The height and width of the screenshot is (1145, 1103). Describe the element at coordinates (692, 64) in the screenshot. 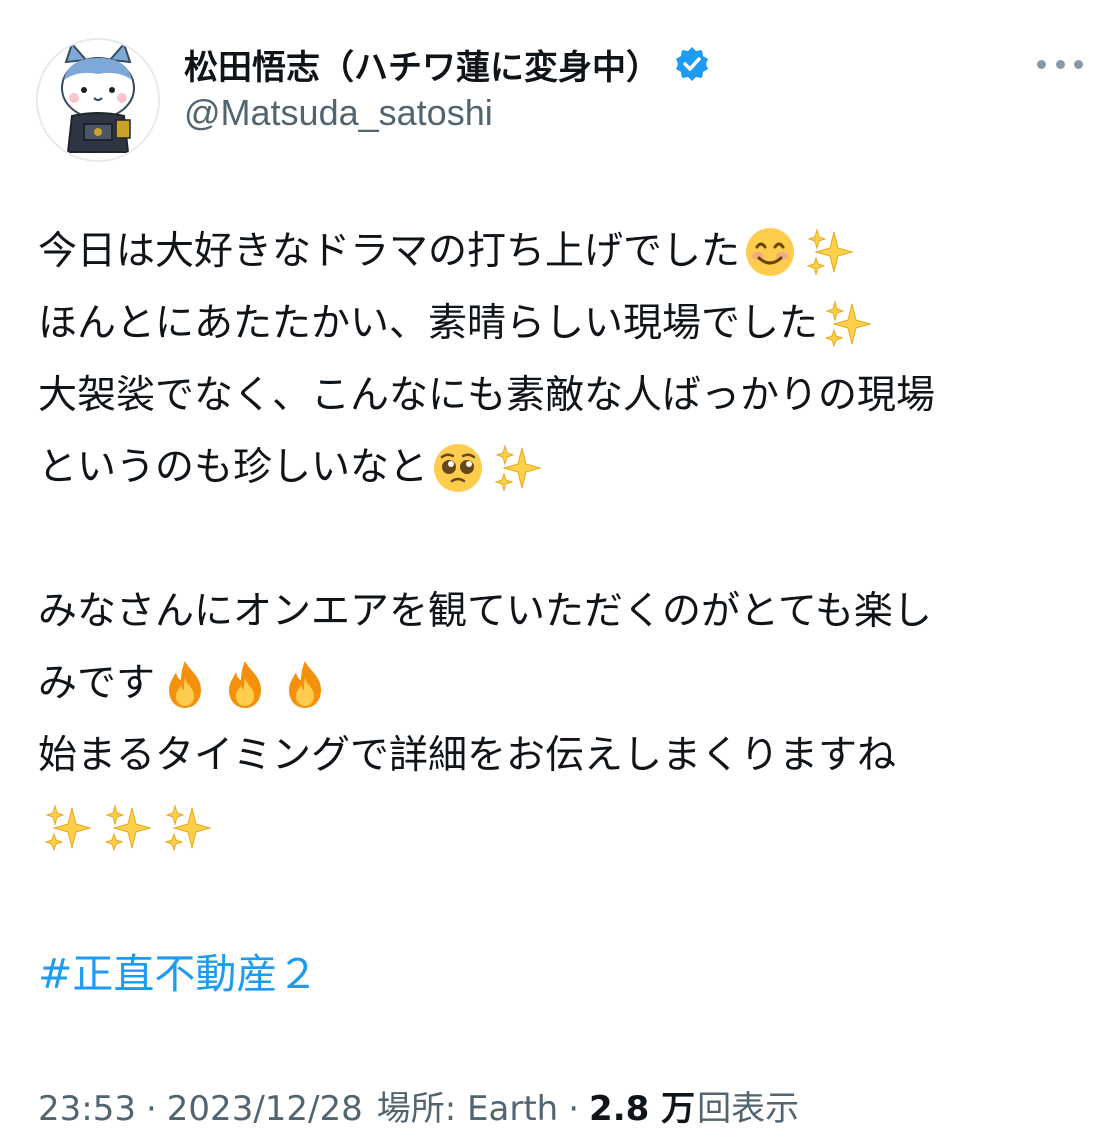

I see `verified-badge-icon` at that location.